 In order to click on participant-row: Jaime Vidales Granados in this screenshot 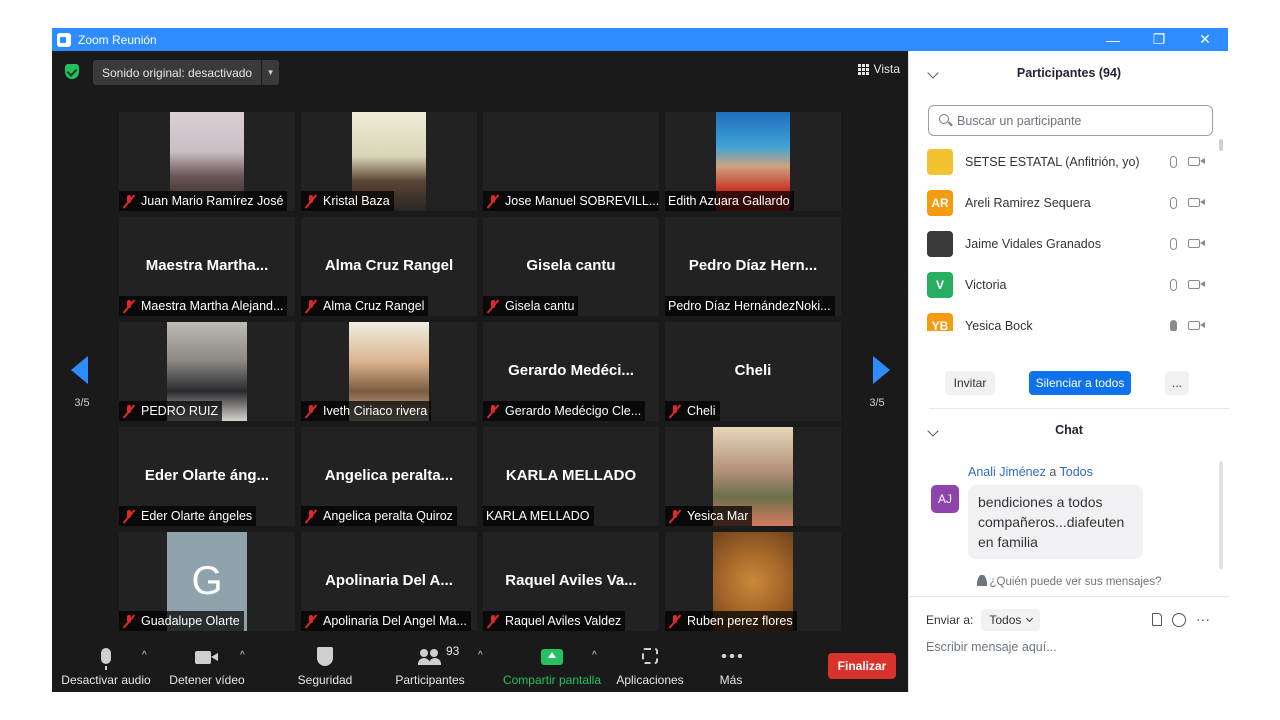, I will do `click(1064, 243)`.